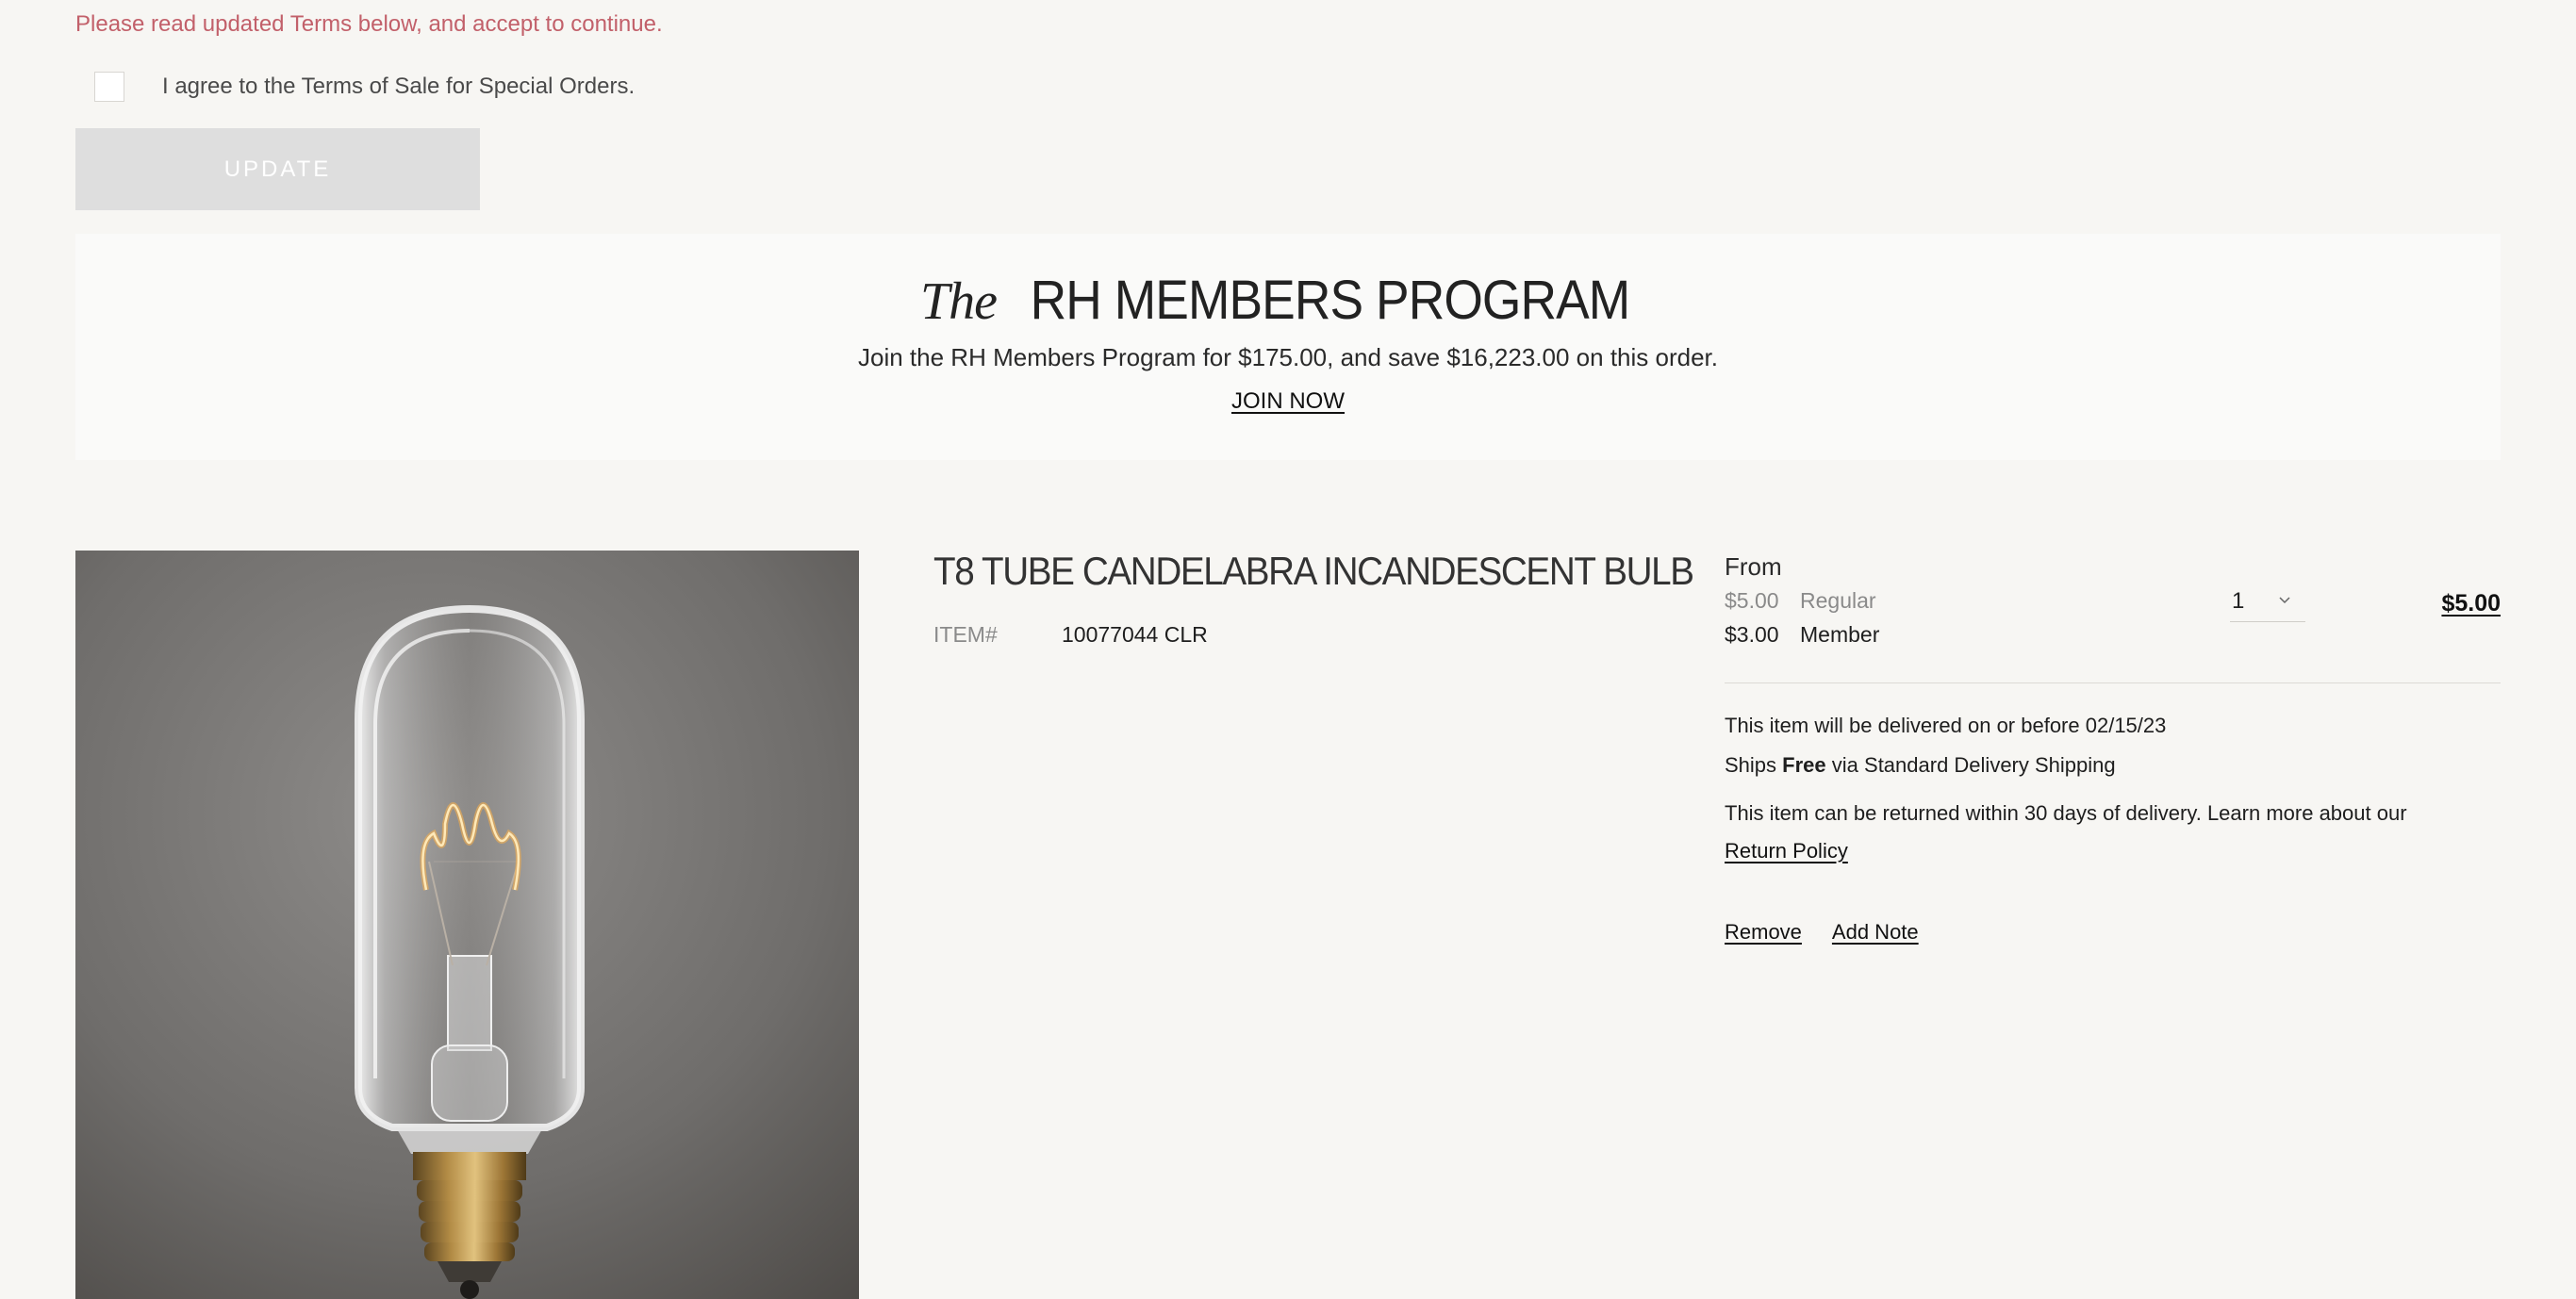 The image size is (2576, 1299). What do you see at coordinates (1875, 932) in the screenshot?
I see `add-note-link: Add Note` at bounding box center [1875, 932].